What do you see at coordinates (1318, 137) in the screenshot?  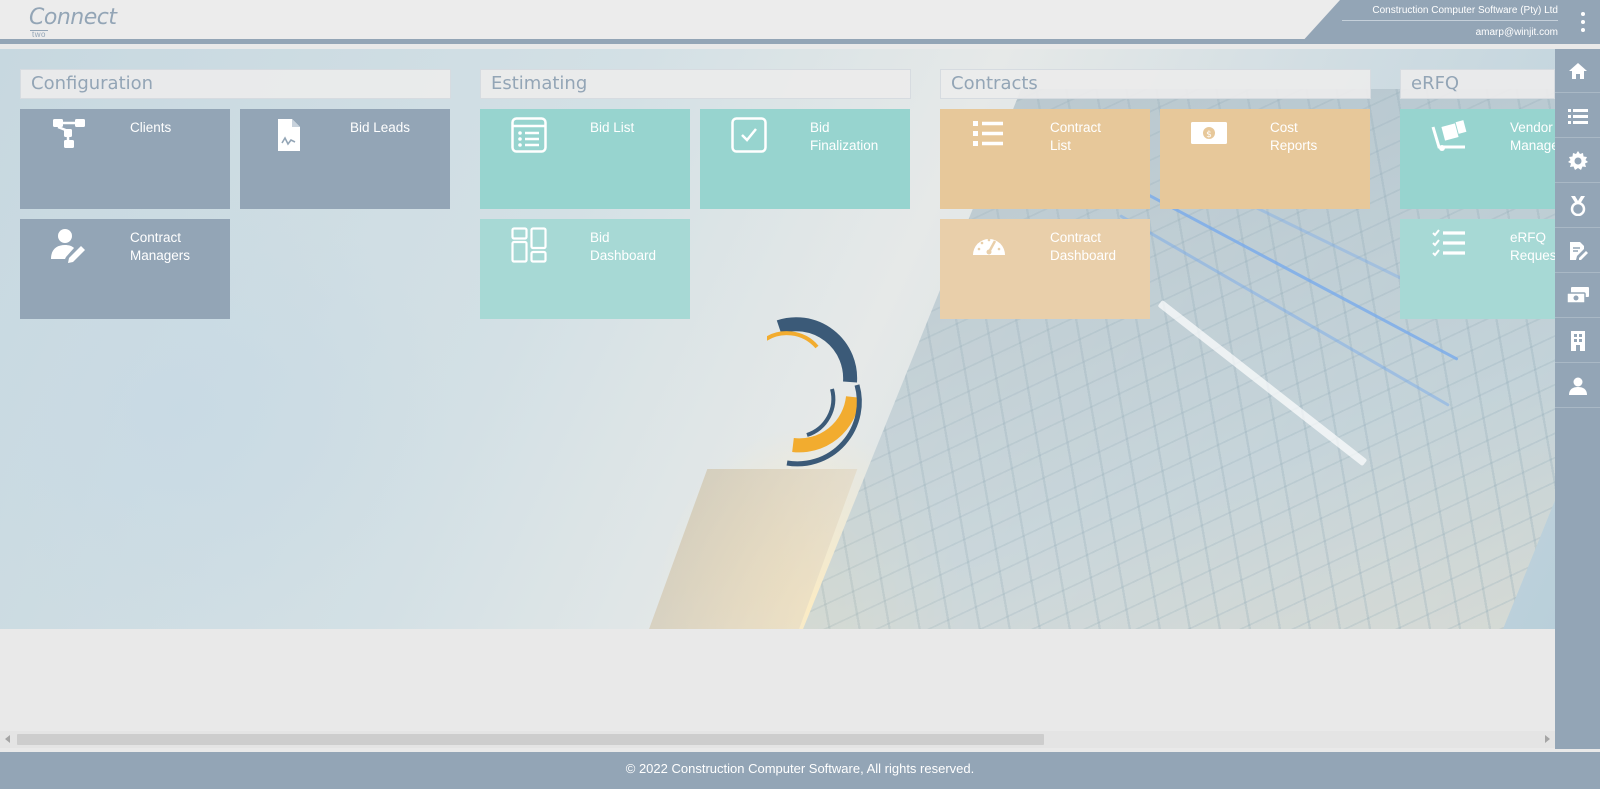 I see `tile-label: Cost Reports` at bounding box center [1318, 137].